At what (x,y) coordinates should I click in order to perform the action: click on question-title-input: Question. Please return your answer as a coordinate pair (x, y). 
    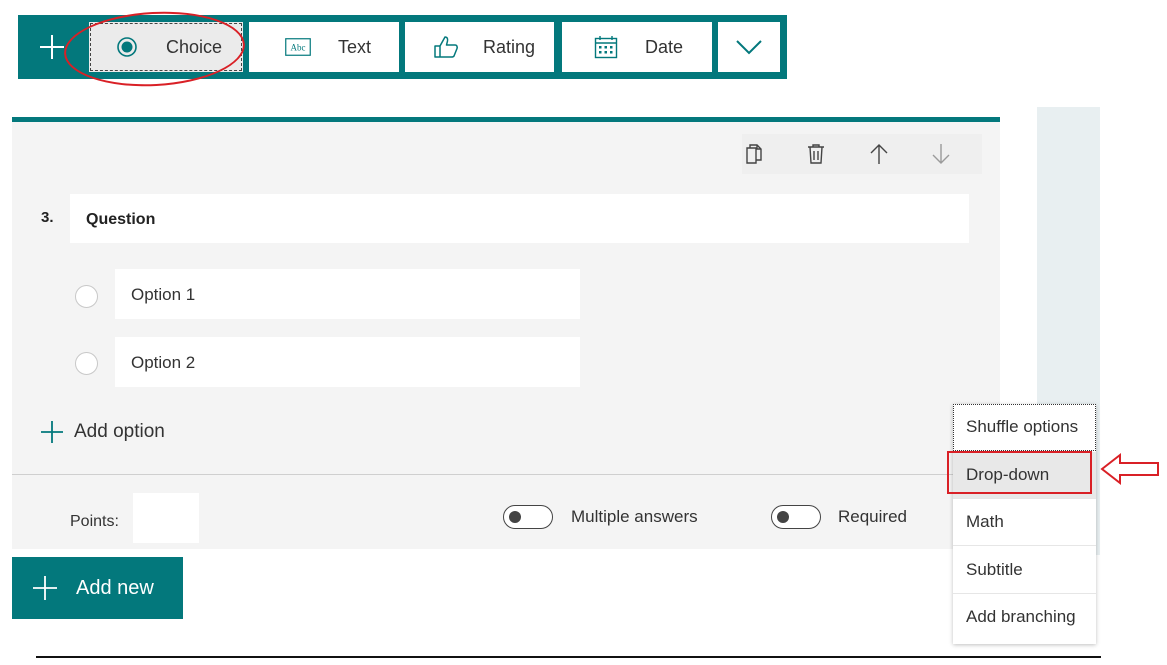
    Looking at the image, I should click on (519, 218).